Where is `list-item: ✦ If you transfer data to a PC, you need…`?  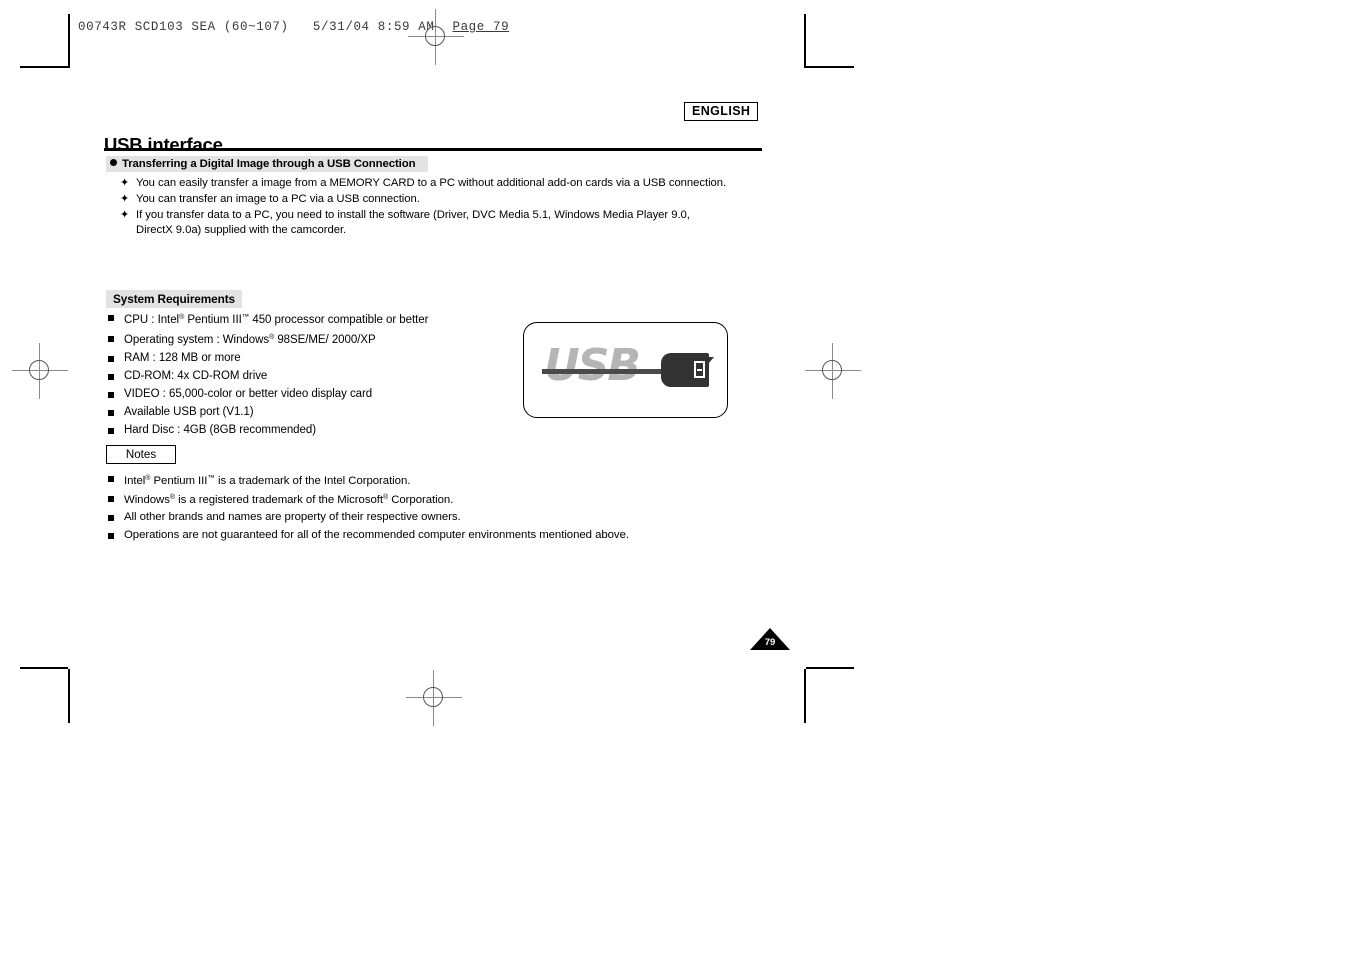
list-item: ✦ If you transfer data to a PC, you need… is located at coordinates (442, 222).